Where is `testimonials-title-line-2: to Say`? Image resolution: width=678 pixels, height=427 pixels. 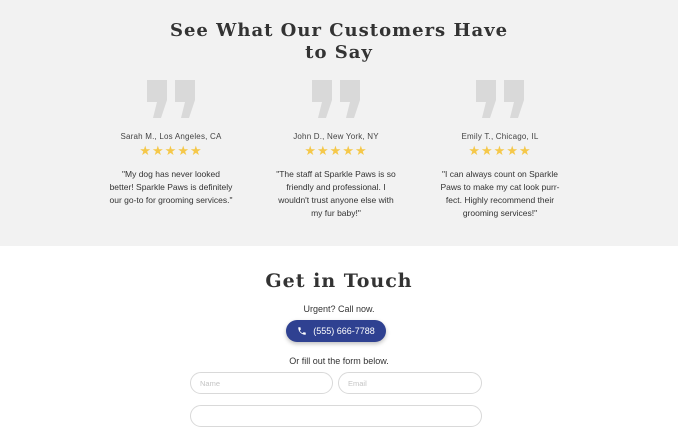 testimonials-title-line-2: to Say is located at coordinates (339, 52).